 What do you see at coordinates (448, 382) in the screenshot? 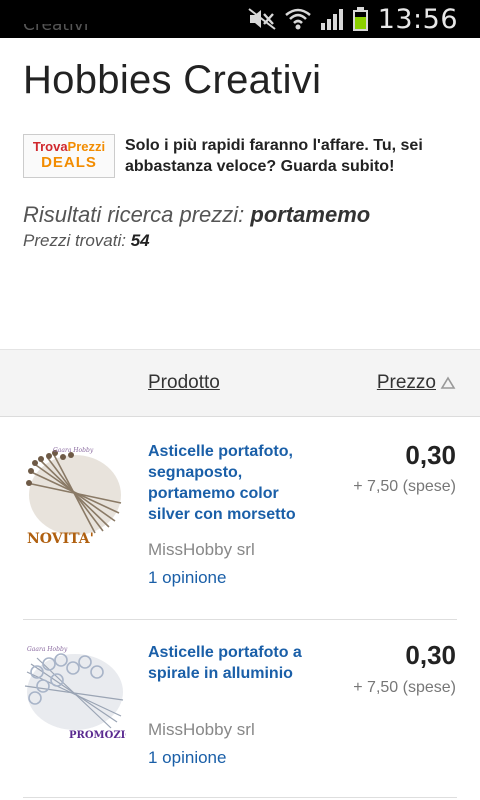
I see `sort-up-triangle-icon` at bounding box center [448, 382].